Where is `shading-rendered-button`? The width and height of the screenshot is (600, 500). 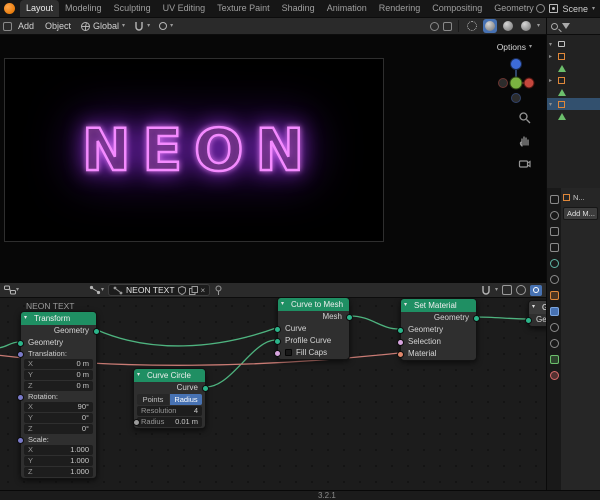 shading-rendered-button is located at coordinates (526, 26).